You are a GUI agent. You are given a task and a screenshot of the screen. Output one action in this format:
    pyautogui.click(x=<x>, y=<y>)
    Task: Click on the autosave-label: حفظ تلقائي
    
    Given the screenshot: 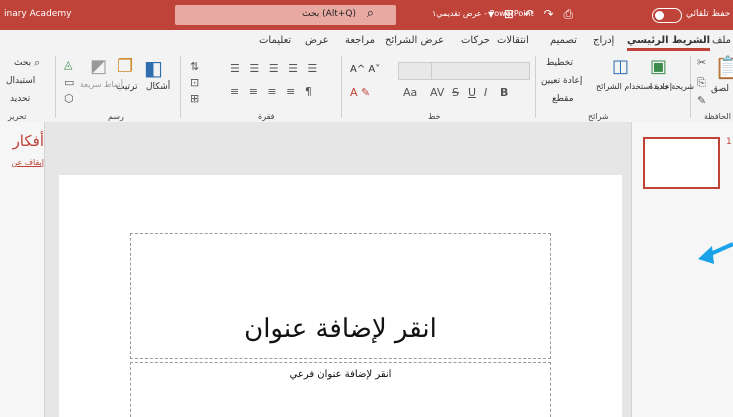 What is the action you would take?
    pyautogui.click(x=708, y=14)
    